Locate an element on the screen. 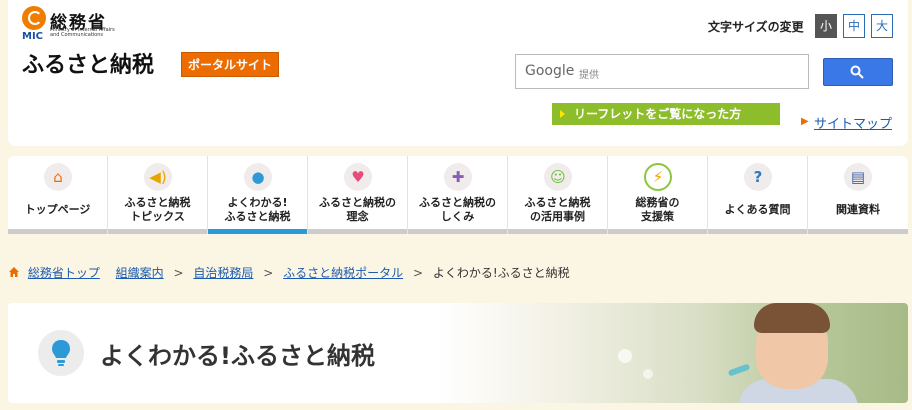 This screenshot has height=410, width=912. heart-icon: ♥ is located at coordinates (358, 177).